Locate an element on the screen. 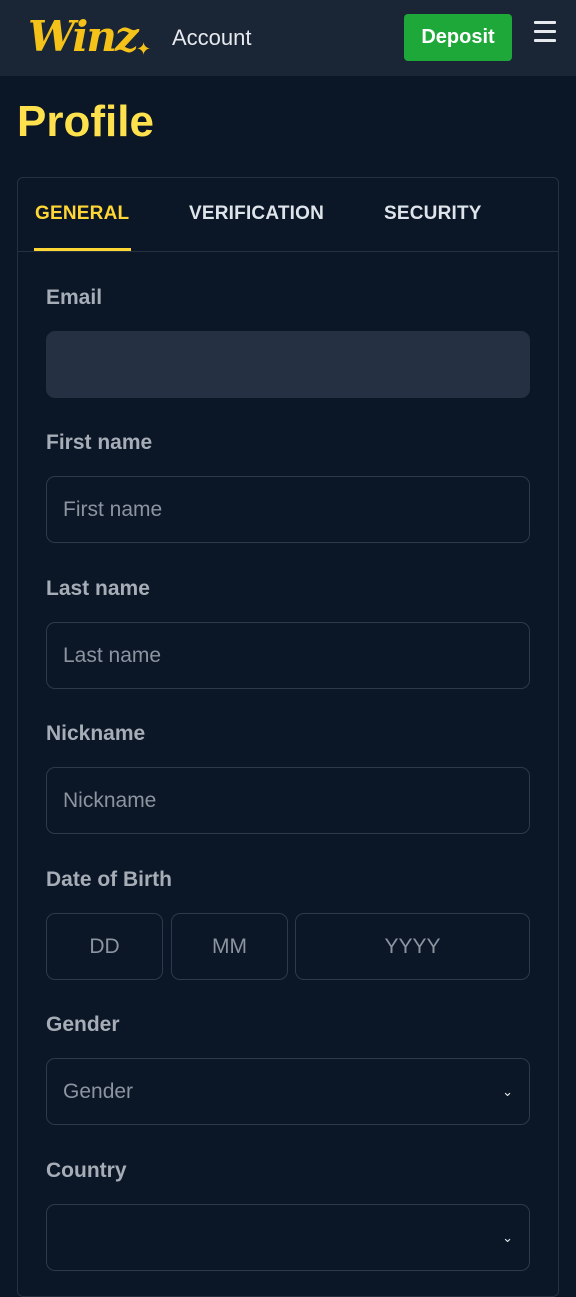 The width and height of the screenshot is (576, 1297). nickname-input: Nickname is located at coordinates (288, 800).